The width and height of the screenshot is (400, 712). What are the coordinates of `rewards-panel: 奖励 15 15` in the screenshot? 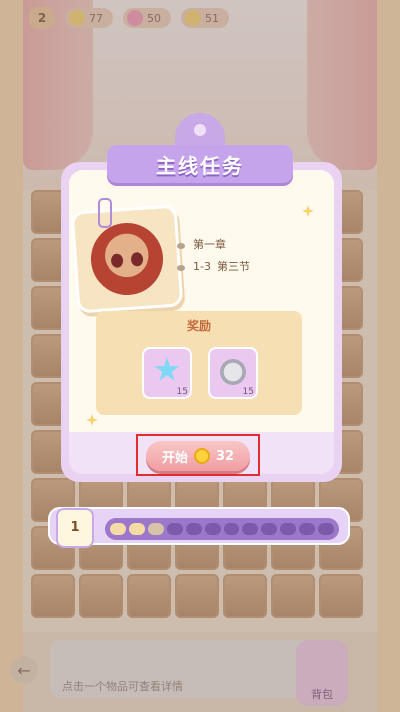 It's located at (199, 363).